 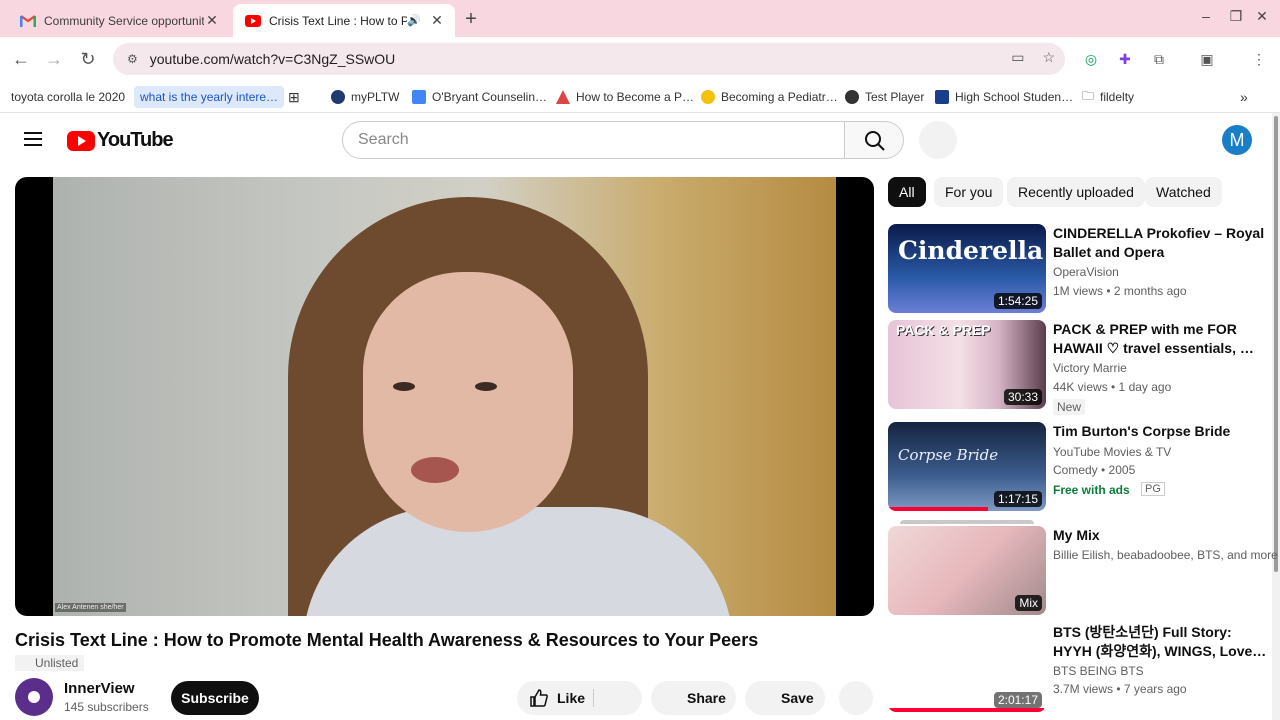 What do you see at coordinates (1206, 16) in the screenshot?
I see `minimize-icon: –` at bounding box center [1206, 16].